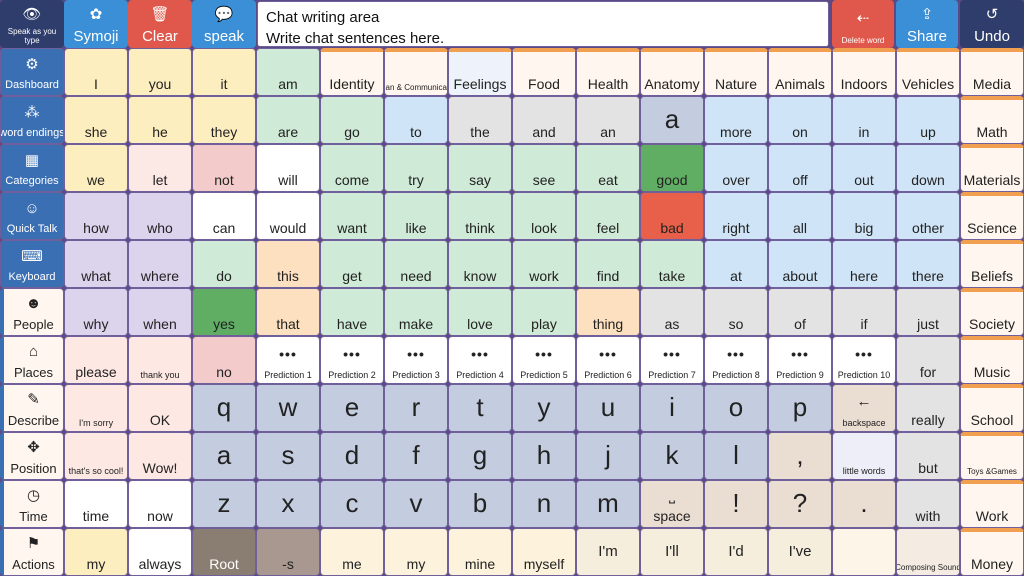 The width and height of the screenshot is (1024, 576). I want to click on word-let-r2c1: let, so click(160, 168).